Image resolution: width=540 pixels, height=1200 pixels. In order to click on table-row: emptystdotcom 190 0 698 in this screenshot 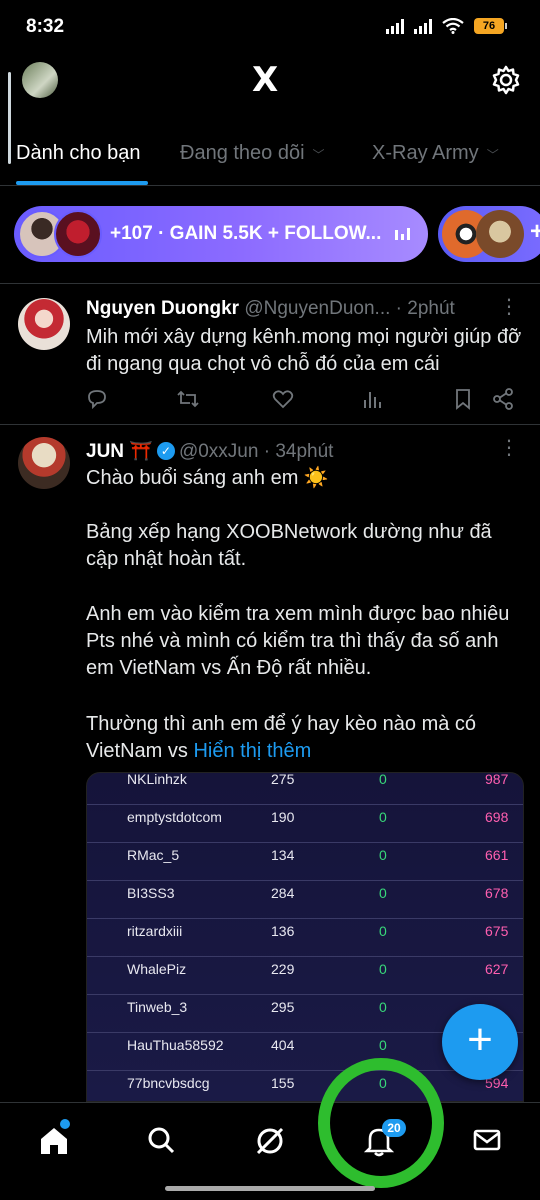, I will do `click(305, 824)`.